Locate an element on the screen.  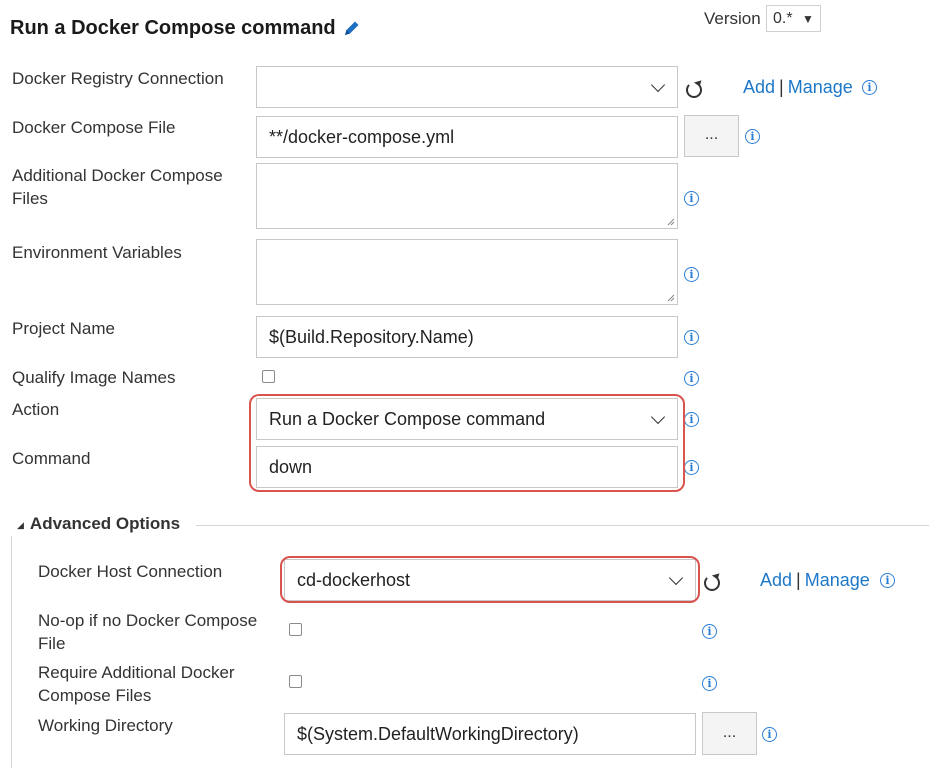
advanced-options-header: ◢ Advanced Options is located at coordinates (98, 524).